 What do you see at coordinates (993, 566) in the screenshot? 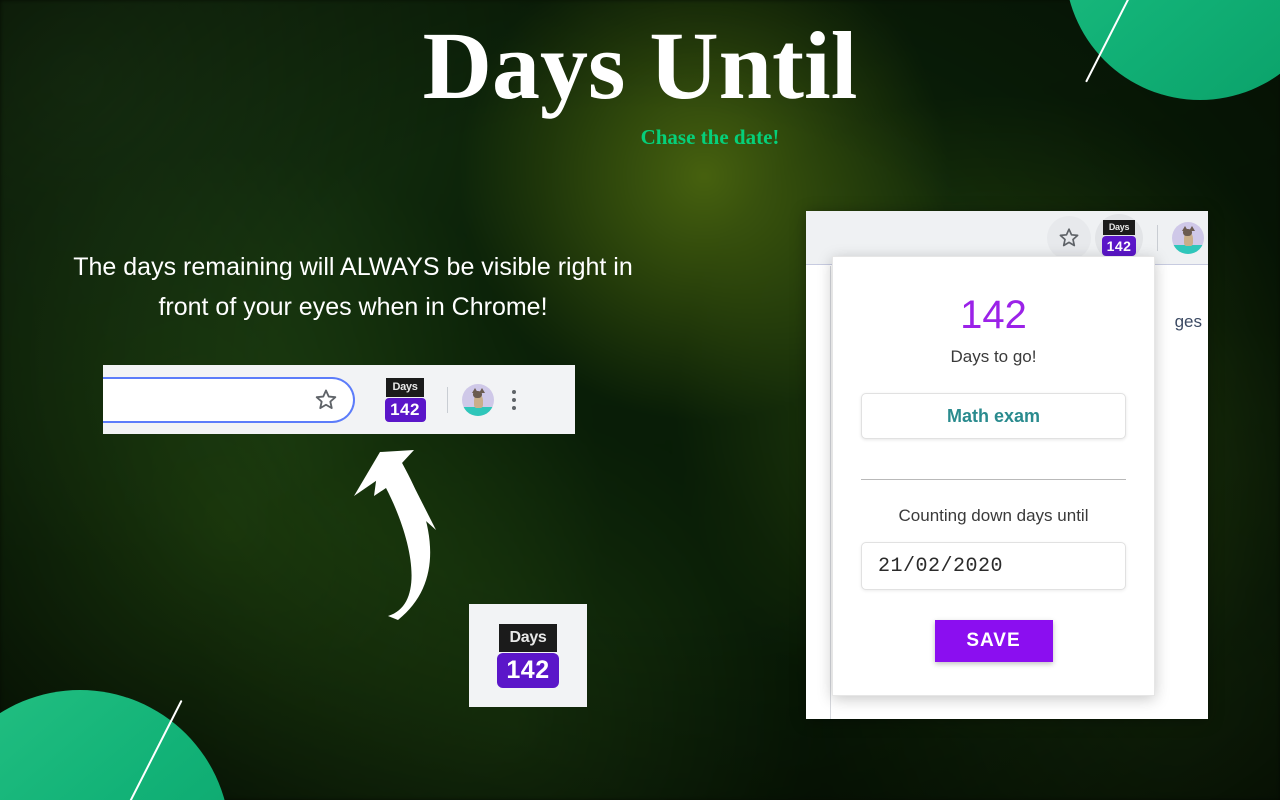
I see `target-date-input` at bounding box center [993, 566].